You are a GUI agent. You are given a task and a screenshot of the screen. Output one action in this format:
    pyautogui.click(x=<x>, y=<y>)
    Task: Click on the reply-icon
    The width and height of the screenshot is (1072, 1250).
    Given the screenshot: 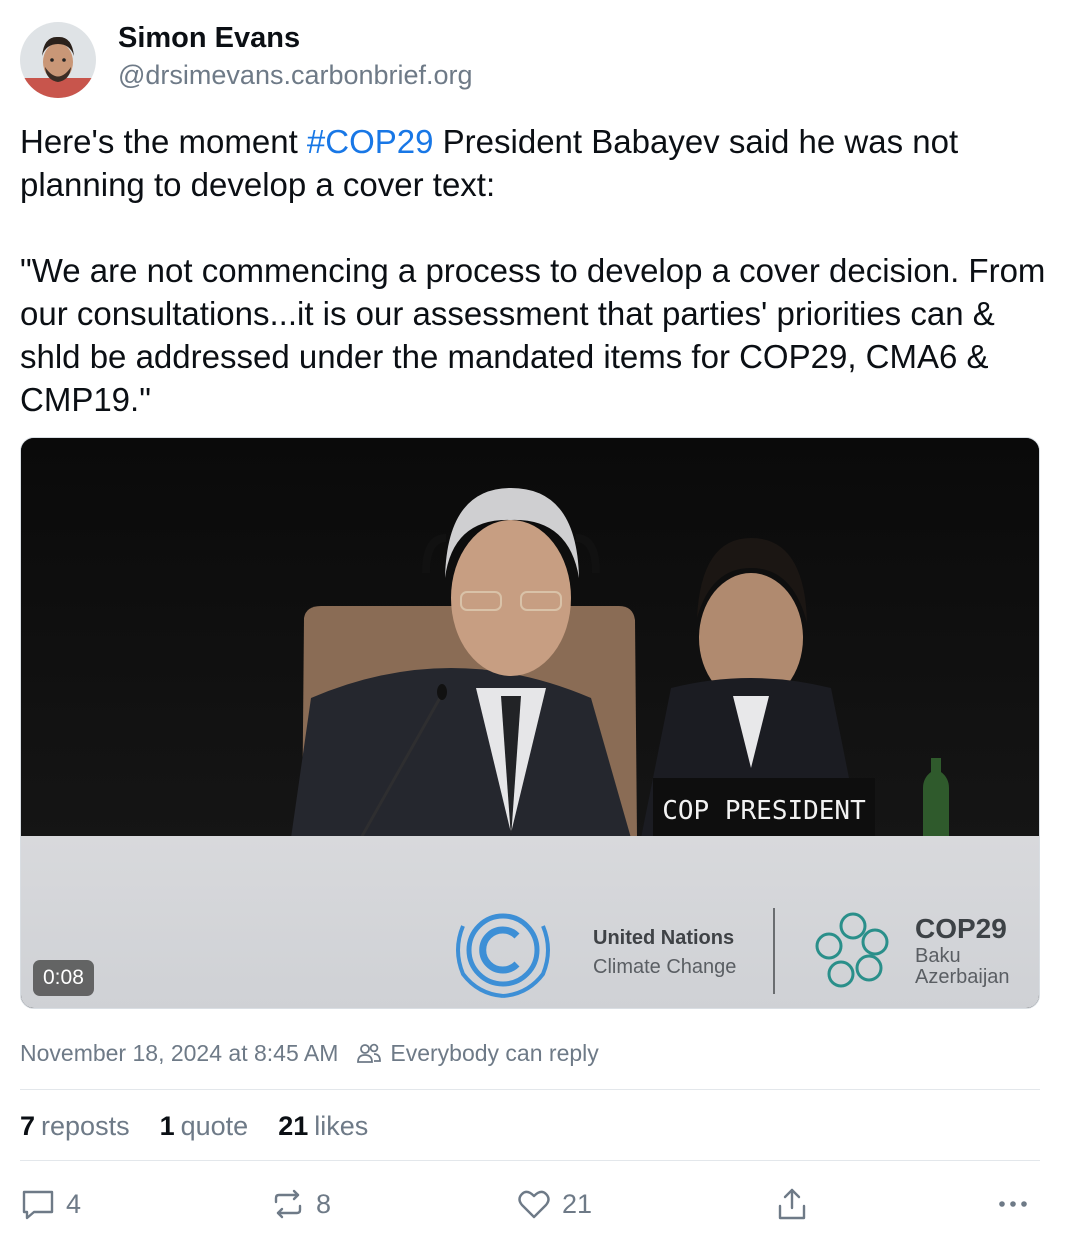 What is the action you would take?
    pyautogui.click(x=38, y=1204)
    